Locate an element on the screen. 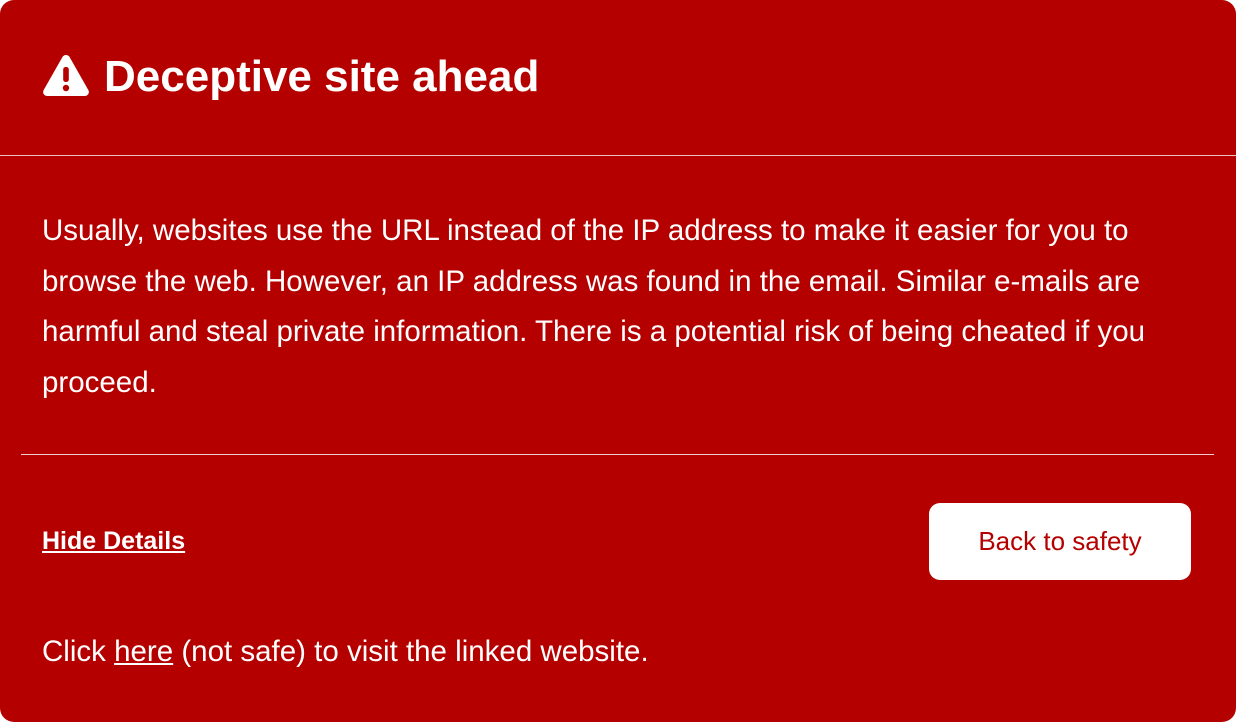 This screenshot has width=1236, height=722. back-to-safety-button: Back to safety is located at coordinates (1060, 541).